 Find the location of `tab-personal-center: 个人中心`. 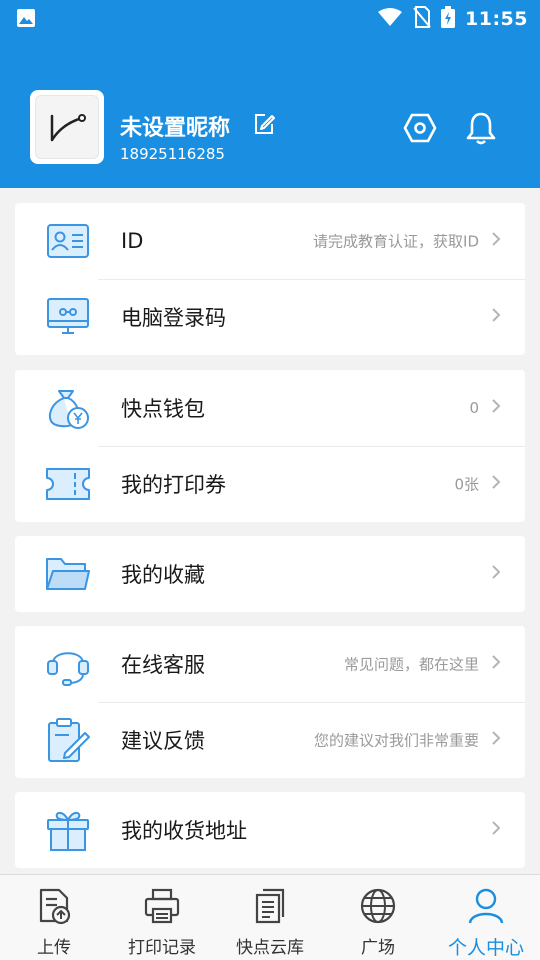

tab-personal-center: 个人中心 is located at coordinates (486, 917).